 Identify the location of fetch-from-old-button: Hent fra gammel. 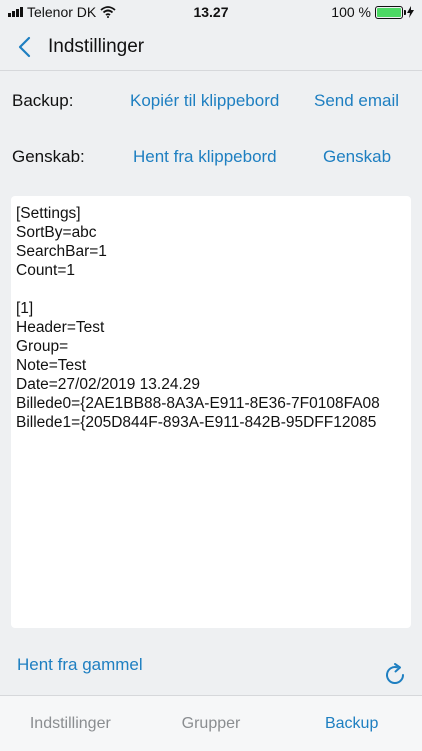
(80, 665).